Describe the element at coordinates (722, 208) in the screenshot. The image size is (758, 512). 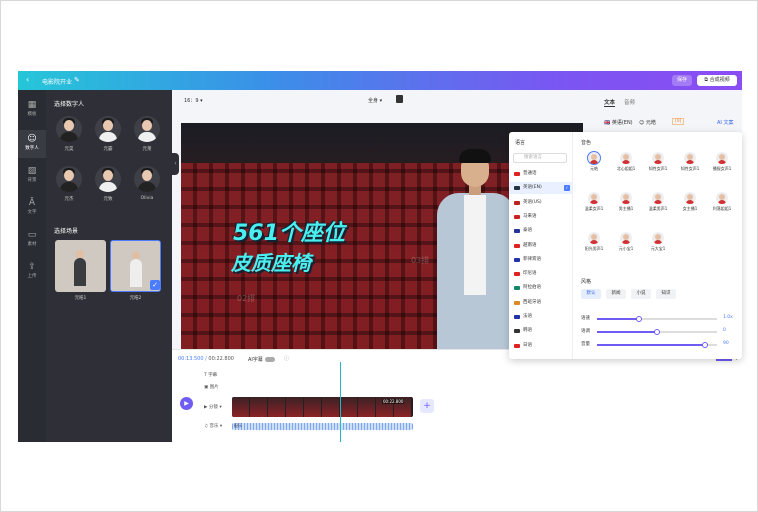
I see `voice-name: 利落姐姐1` at that location.